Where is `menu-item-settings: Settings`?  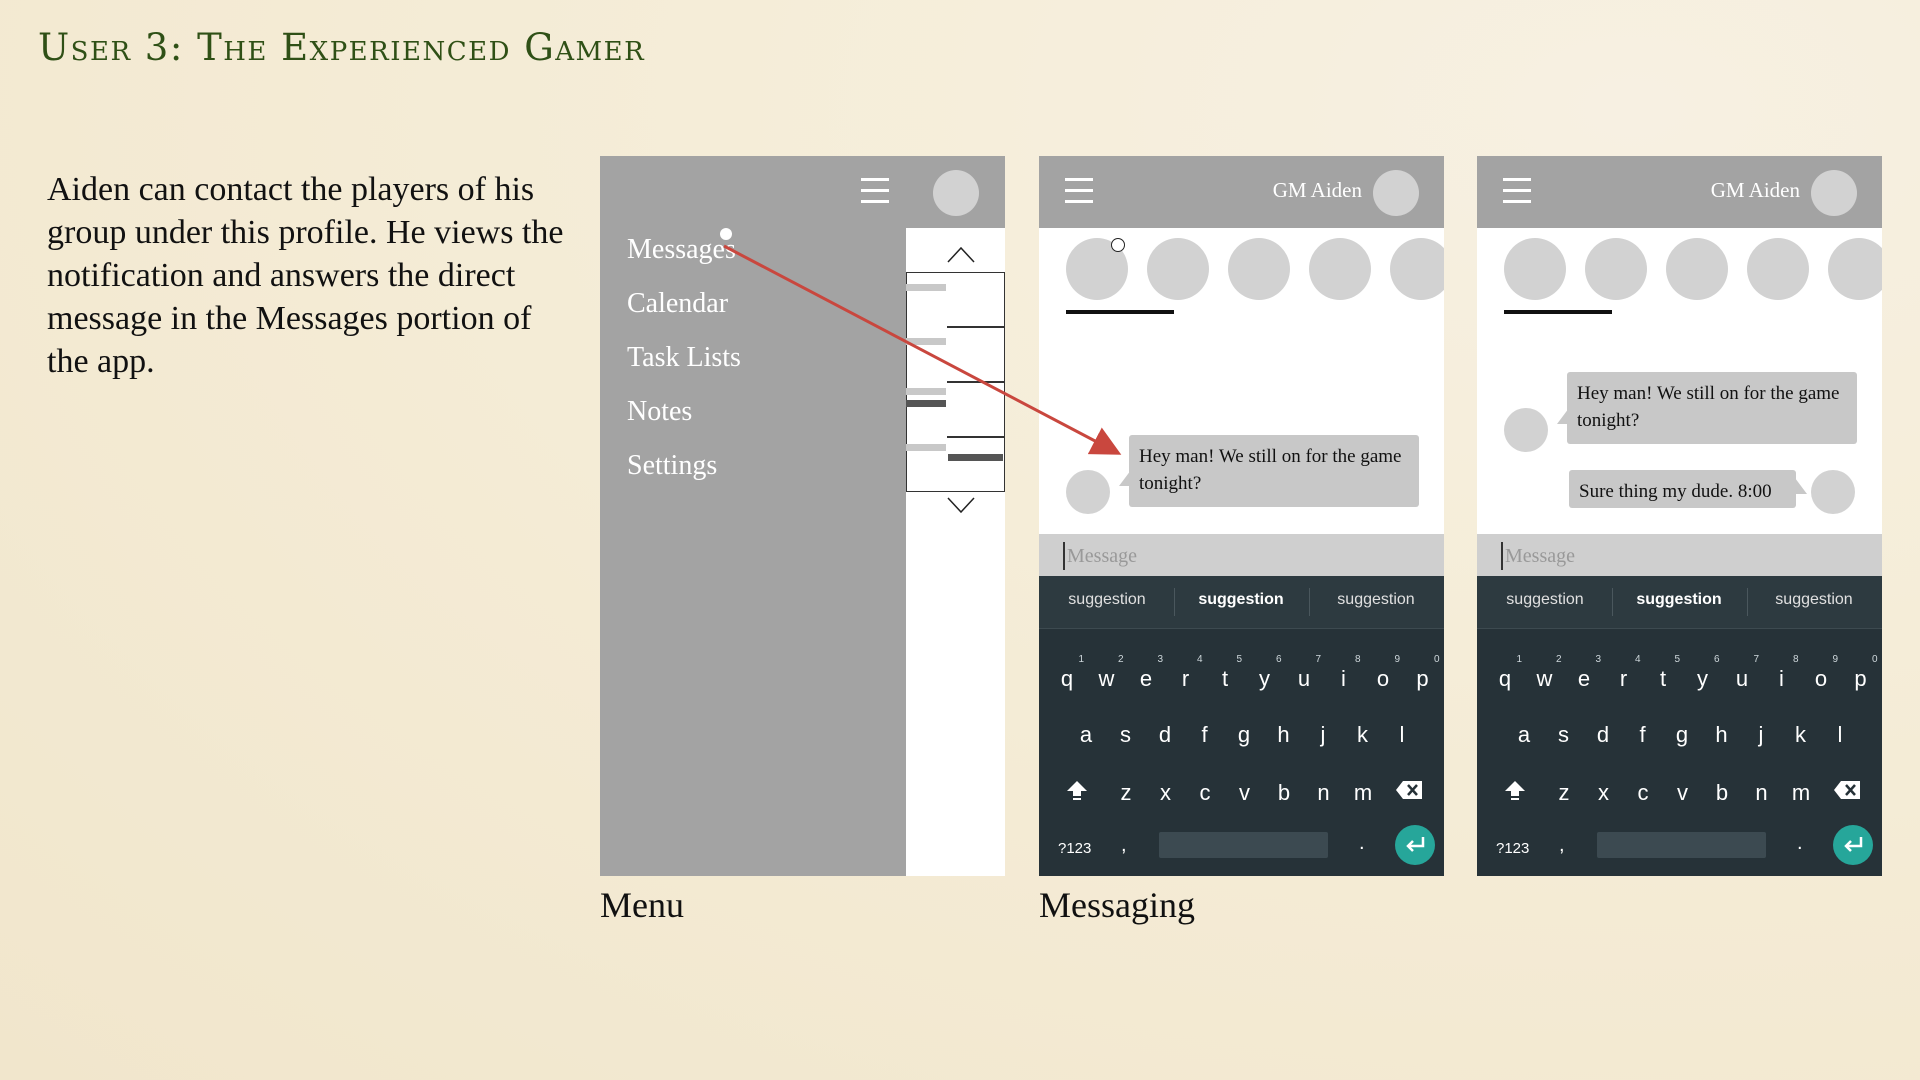 menu-item-settings: Settings is located at coordinates (672, 466).